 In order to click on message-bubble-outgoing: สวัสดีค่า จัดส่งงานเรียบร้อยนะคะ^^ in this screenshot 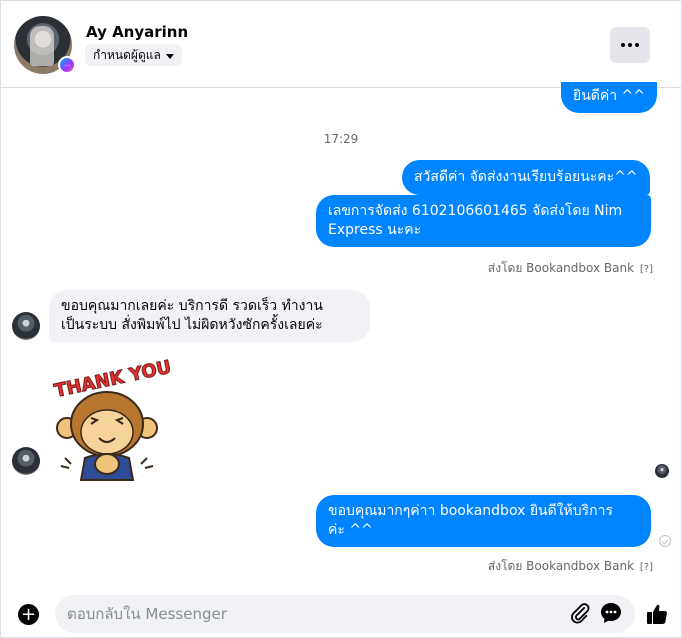, I will do `click(526, 177)`.